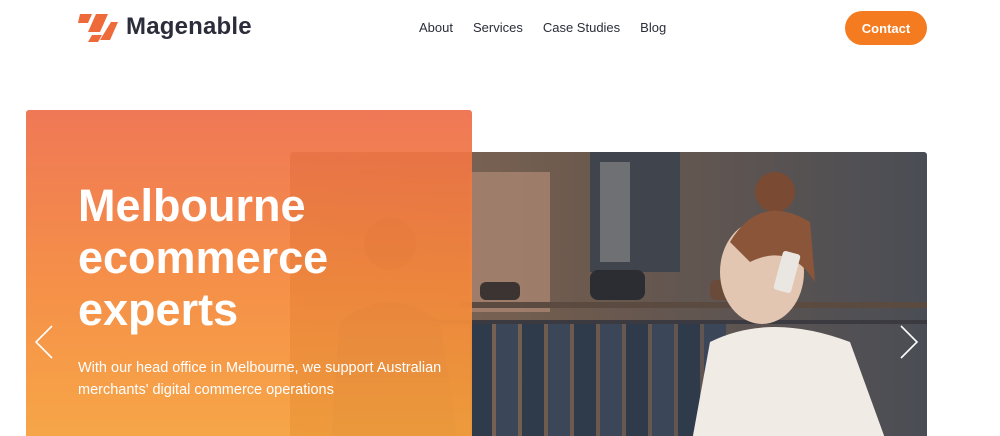 The image size is (1000, 436). Describe the element at coordinates (542, 28) in the screenshot. I see `main-nav: About Services Case Studies Blog` at that location.